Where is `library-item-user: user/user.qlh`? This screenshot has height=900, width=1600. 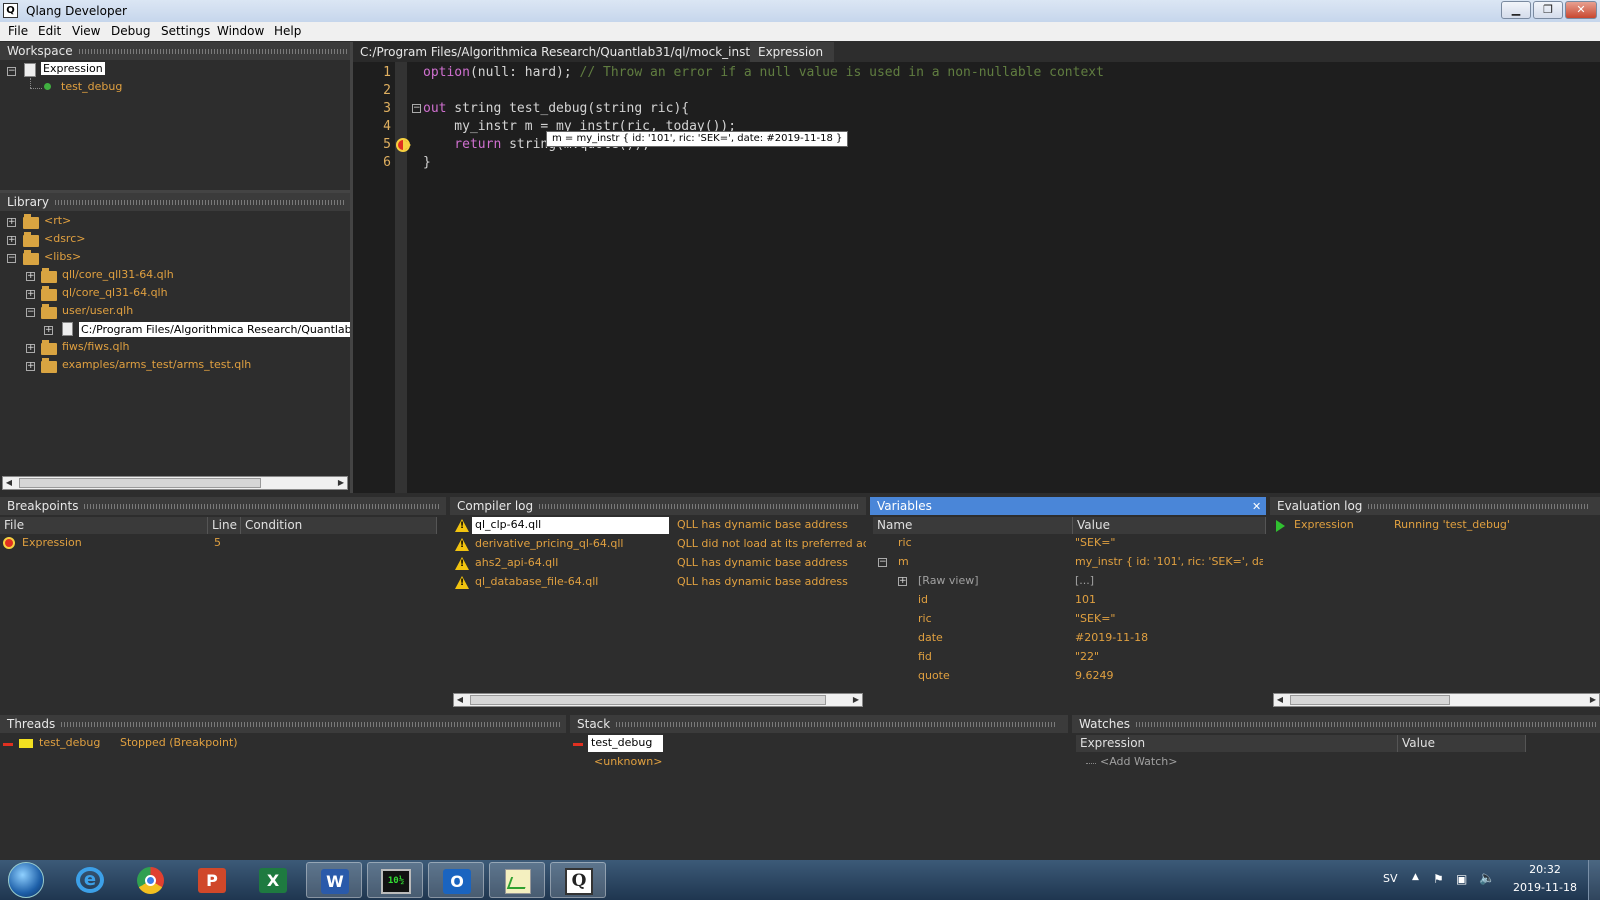 library-item-user: user/user.qlh is located at coordinates (97, 310).